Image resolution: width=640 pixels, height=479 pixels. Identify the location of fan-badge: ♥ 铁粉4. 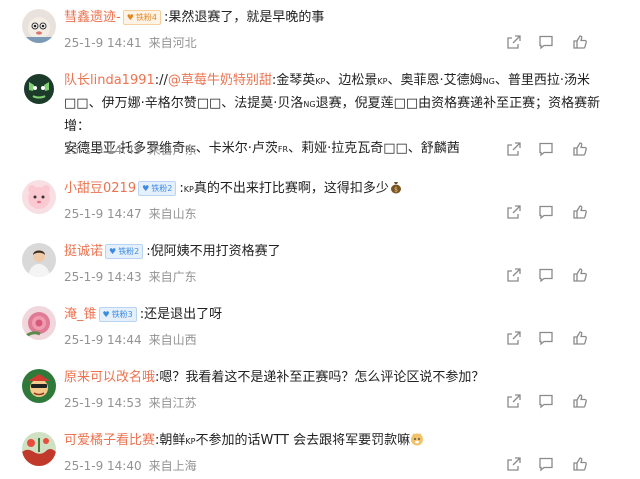
(141, 17).